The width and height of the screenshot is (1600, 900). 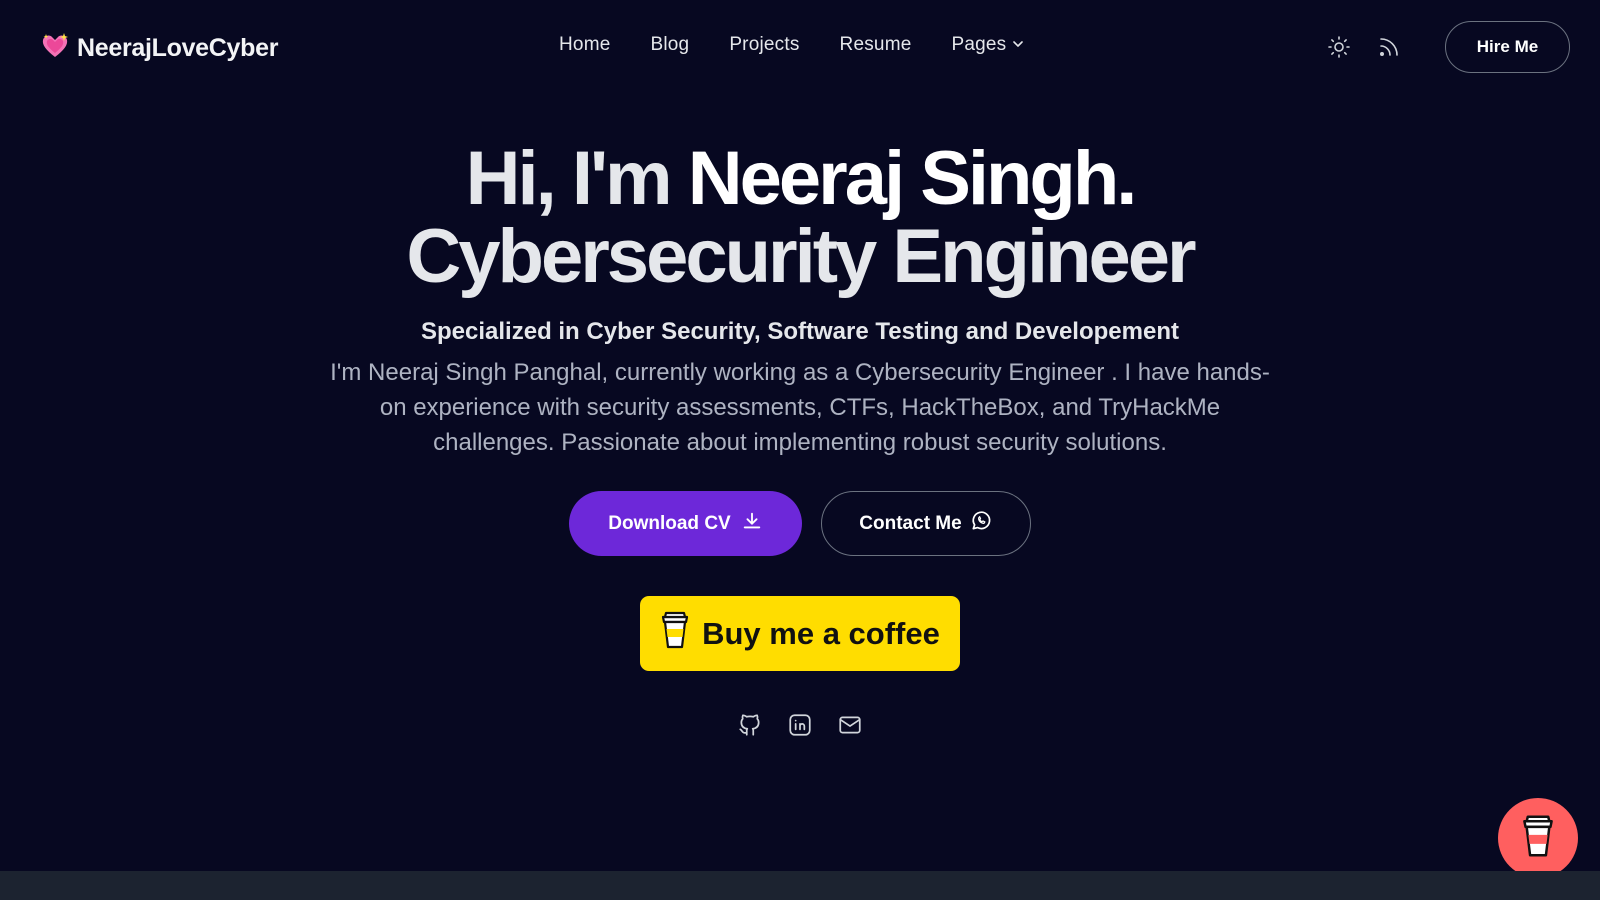 I want to click on social-links, so click(x=800, y=725).